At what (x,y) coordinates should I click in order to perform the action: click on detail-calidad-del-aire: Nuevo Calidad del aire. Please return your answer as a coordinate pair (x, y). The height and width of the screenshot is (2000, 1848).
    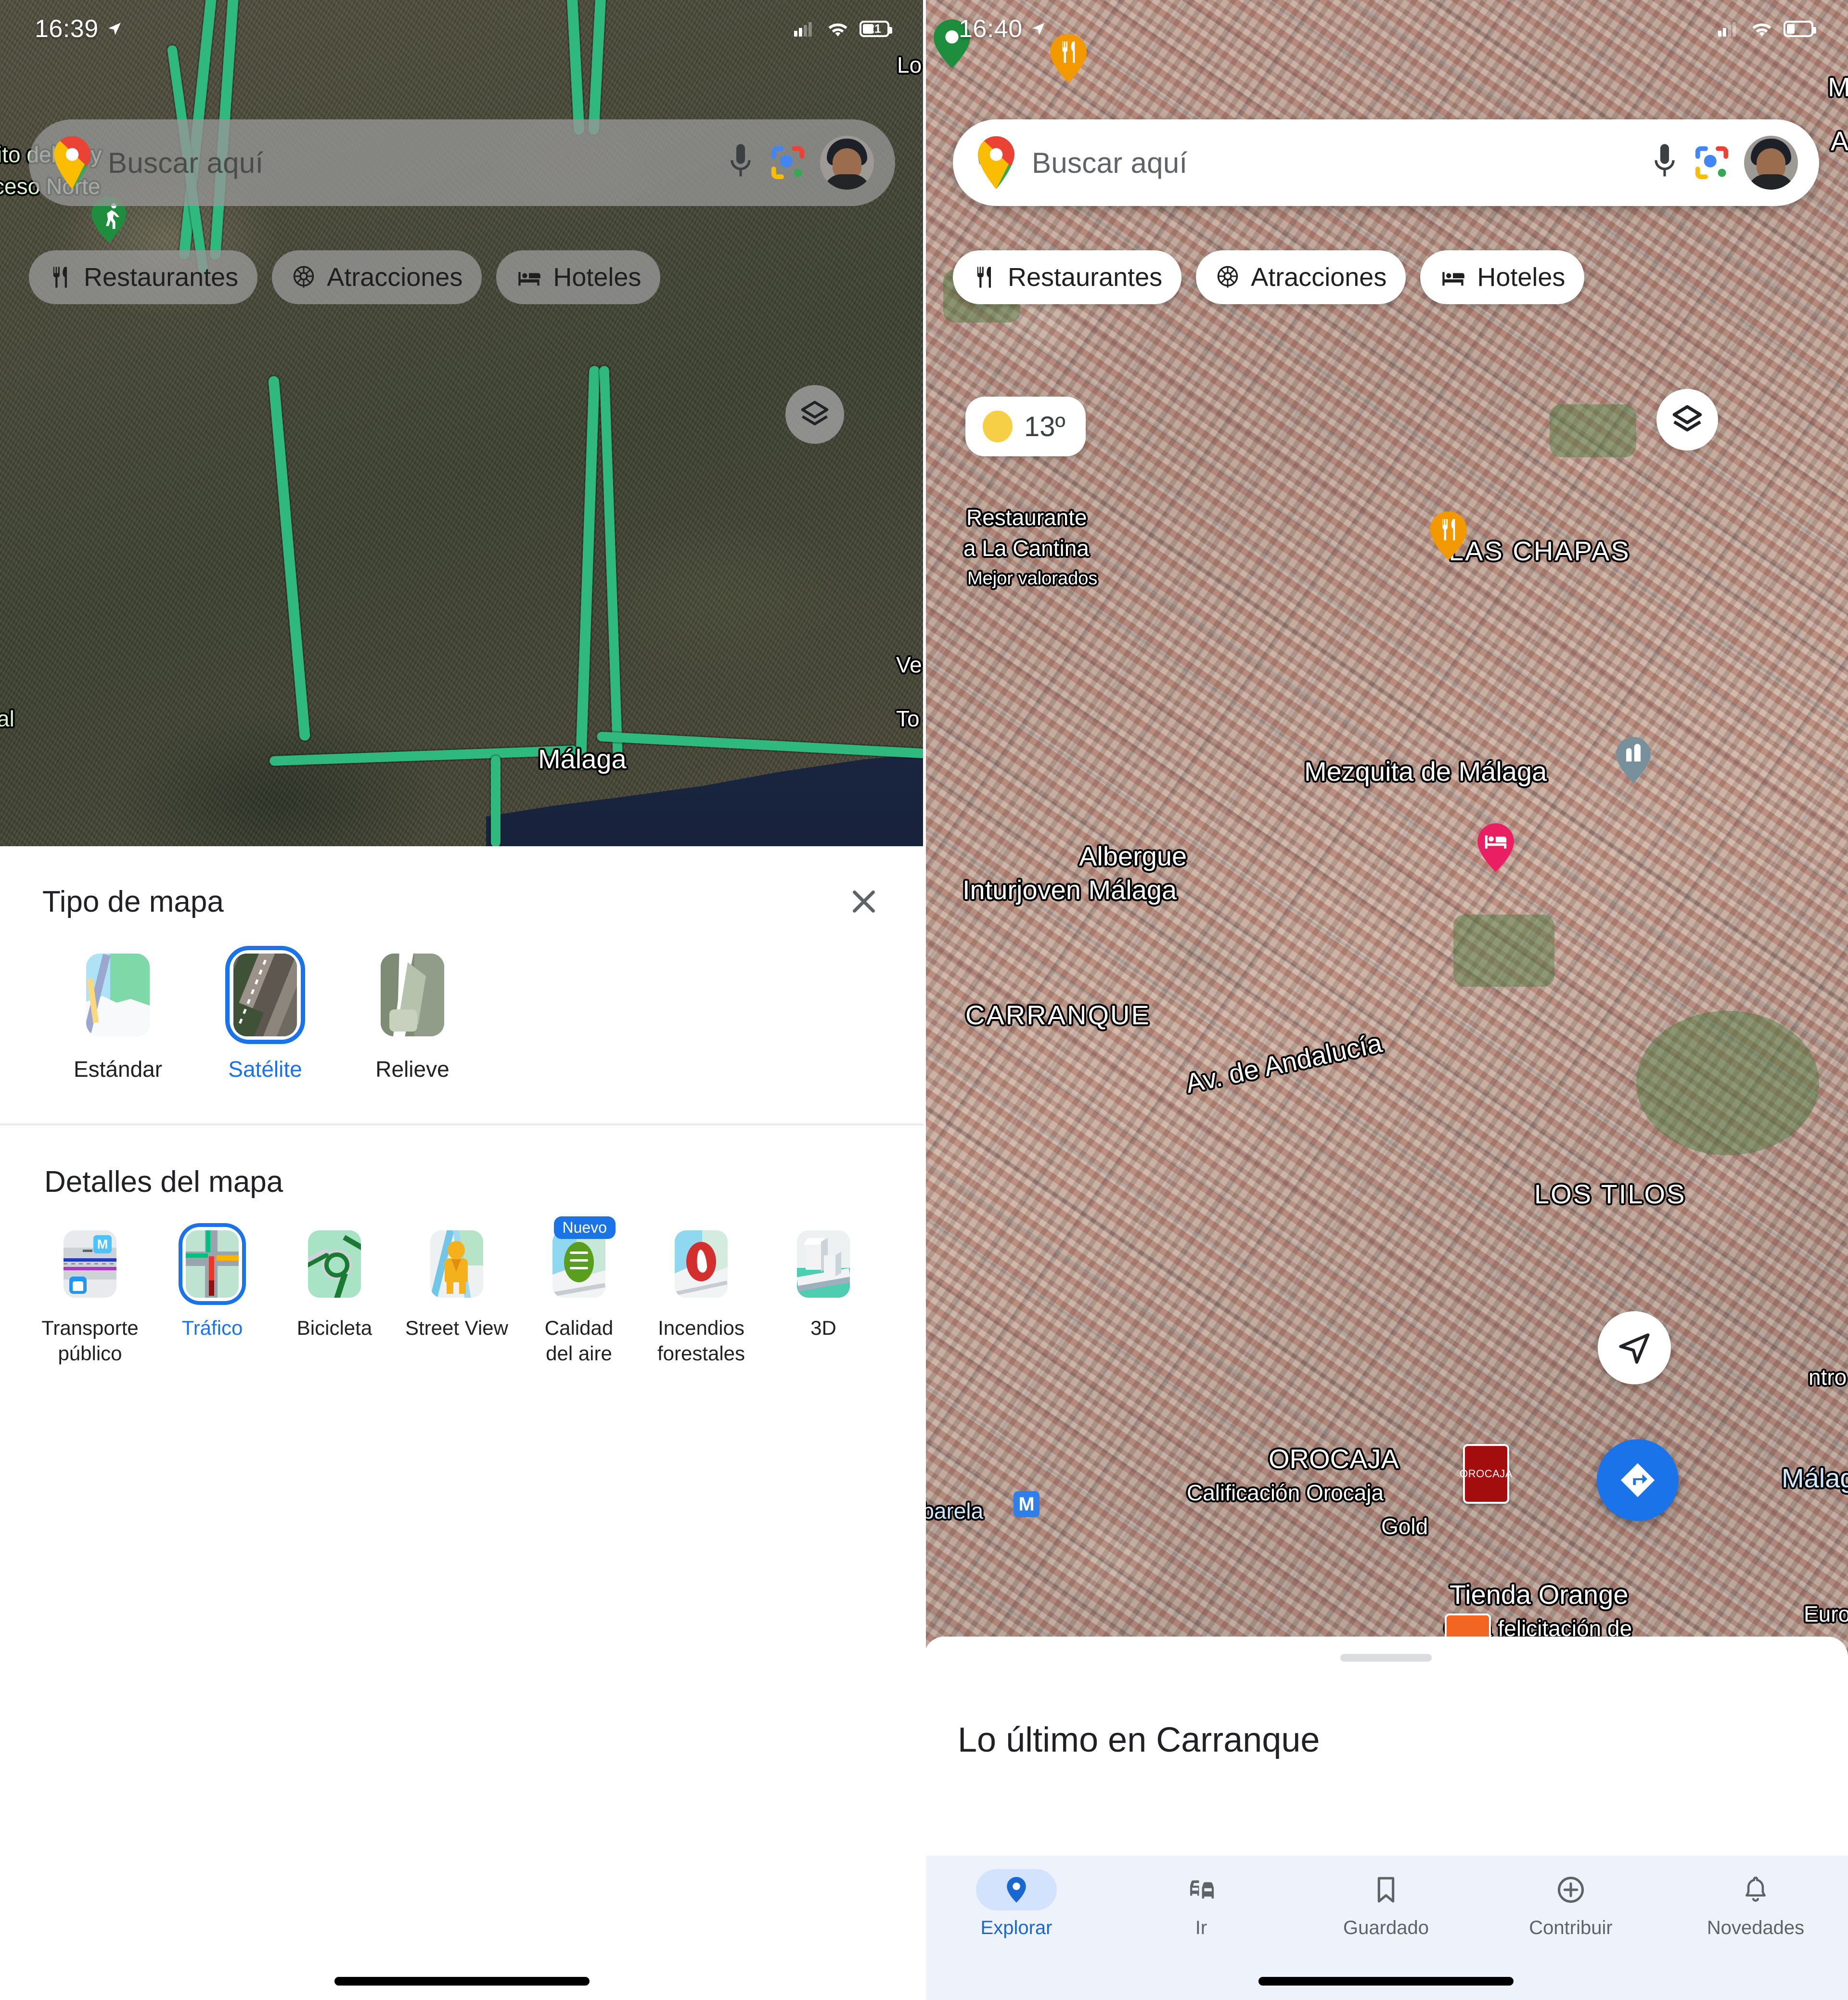
    Looking at the image, I should click on (579, 1291).